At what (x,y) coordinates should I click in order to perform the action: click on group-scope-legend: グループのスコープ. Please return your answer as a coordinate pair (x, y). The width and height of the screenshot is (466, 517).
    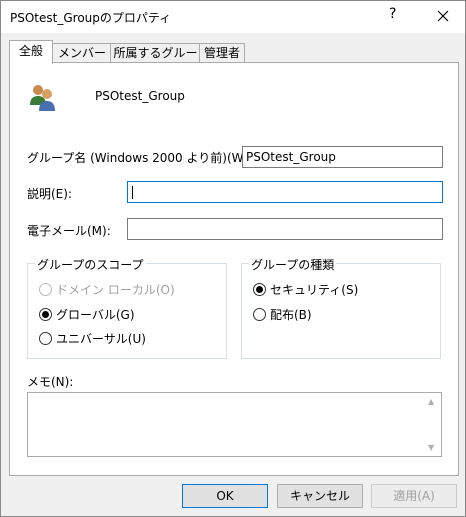
    Looking at the image, I should click on (90, 264).